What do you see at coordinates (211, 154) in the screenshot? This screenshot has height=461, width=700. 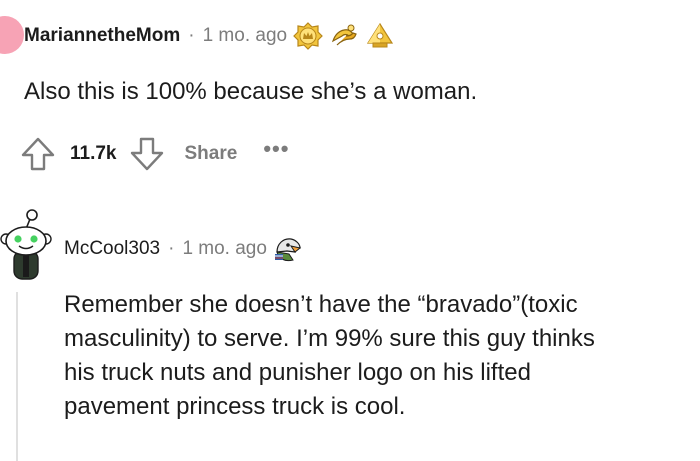 I see `share-button: Share` at bounding box center [211, 154].